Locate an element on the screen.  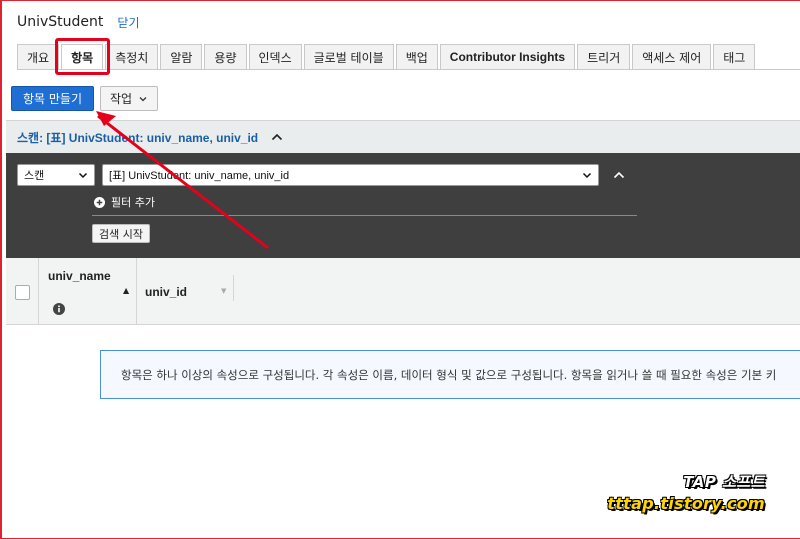
scan-mode-value: 스캔 is located at coordinates (34, 175).